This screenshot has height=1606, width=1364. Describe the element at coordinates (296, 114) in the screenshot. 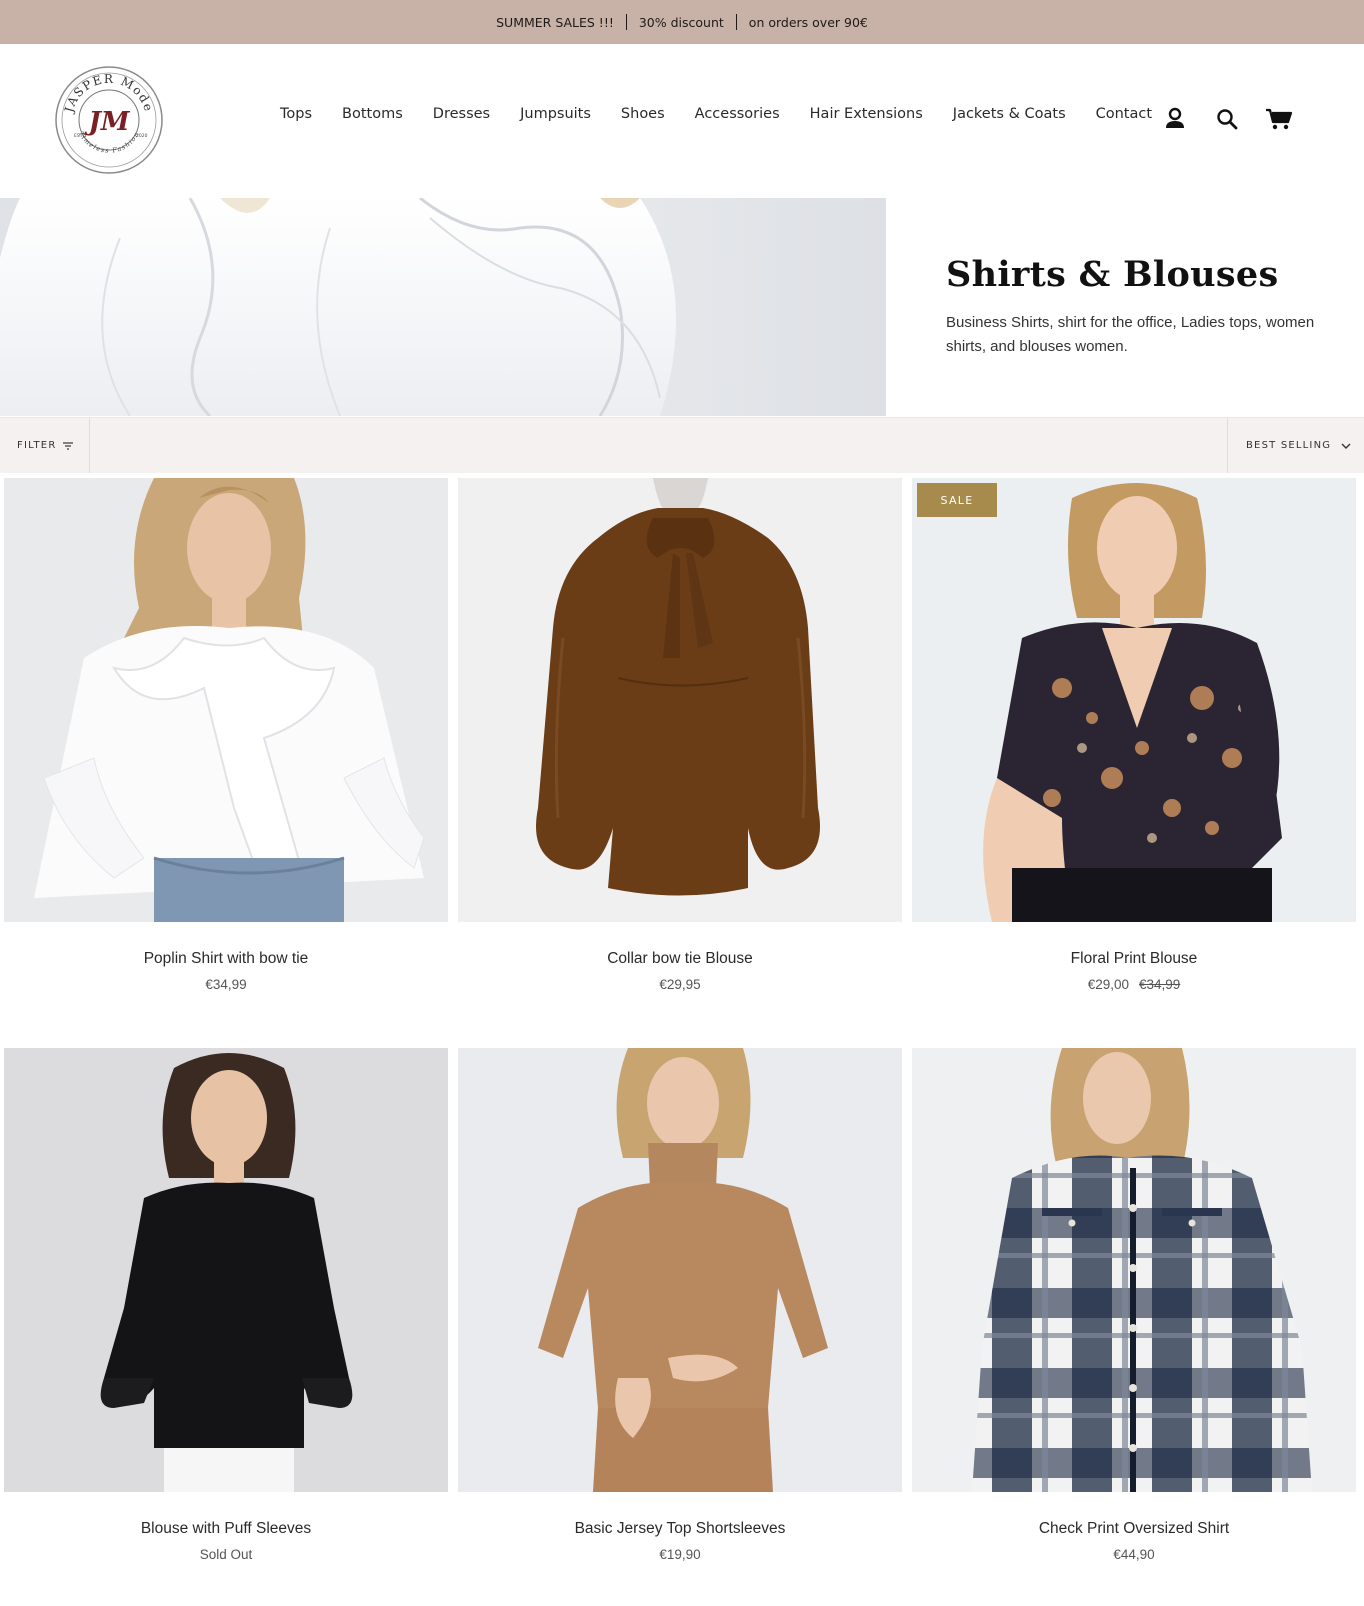

I see `nav-item-tops: Tops` at that location.